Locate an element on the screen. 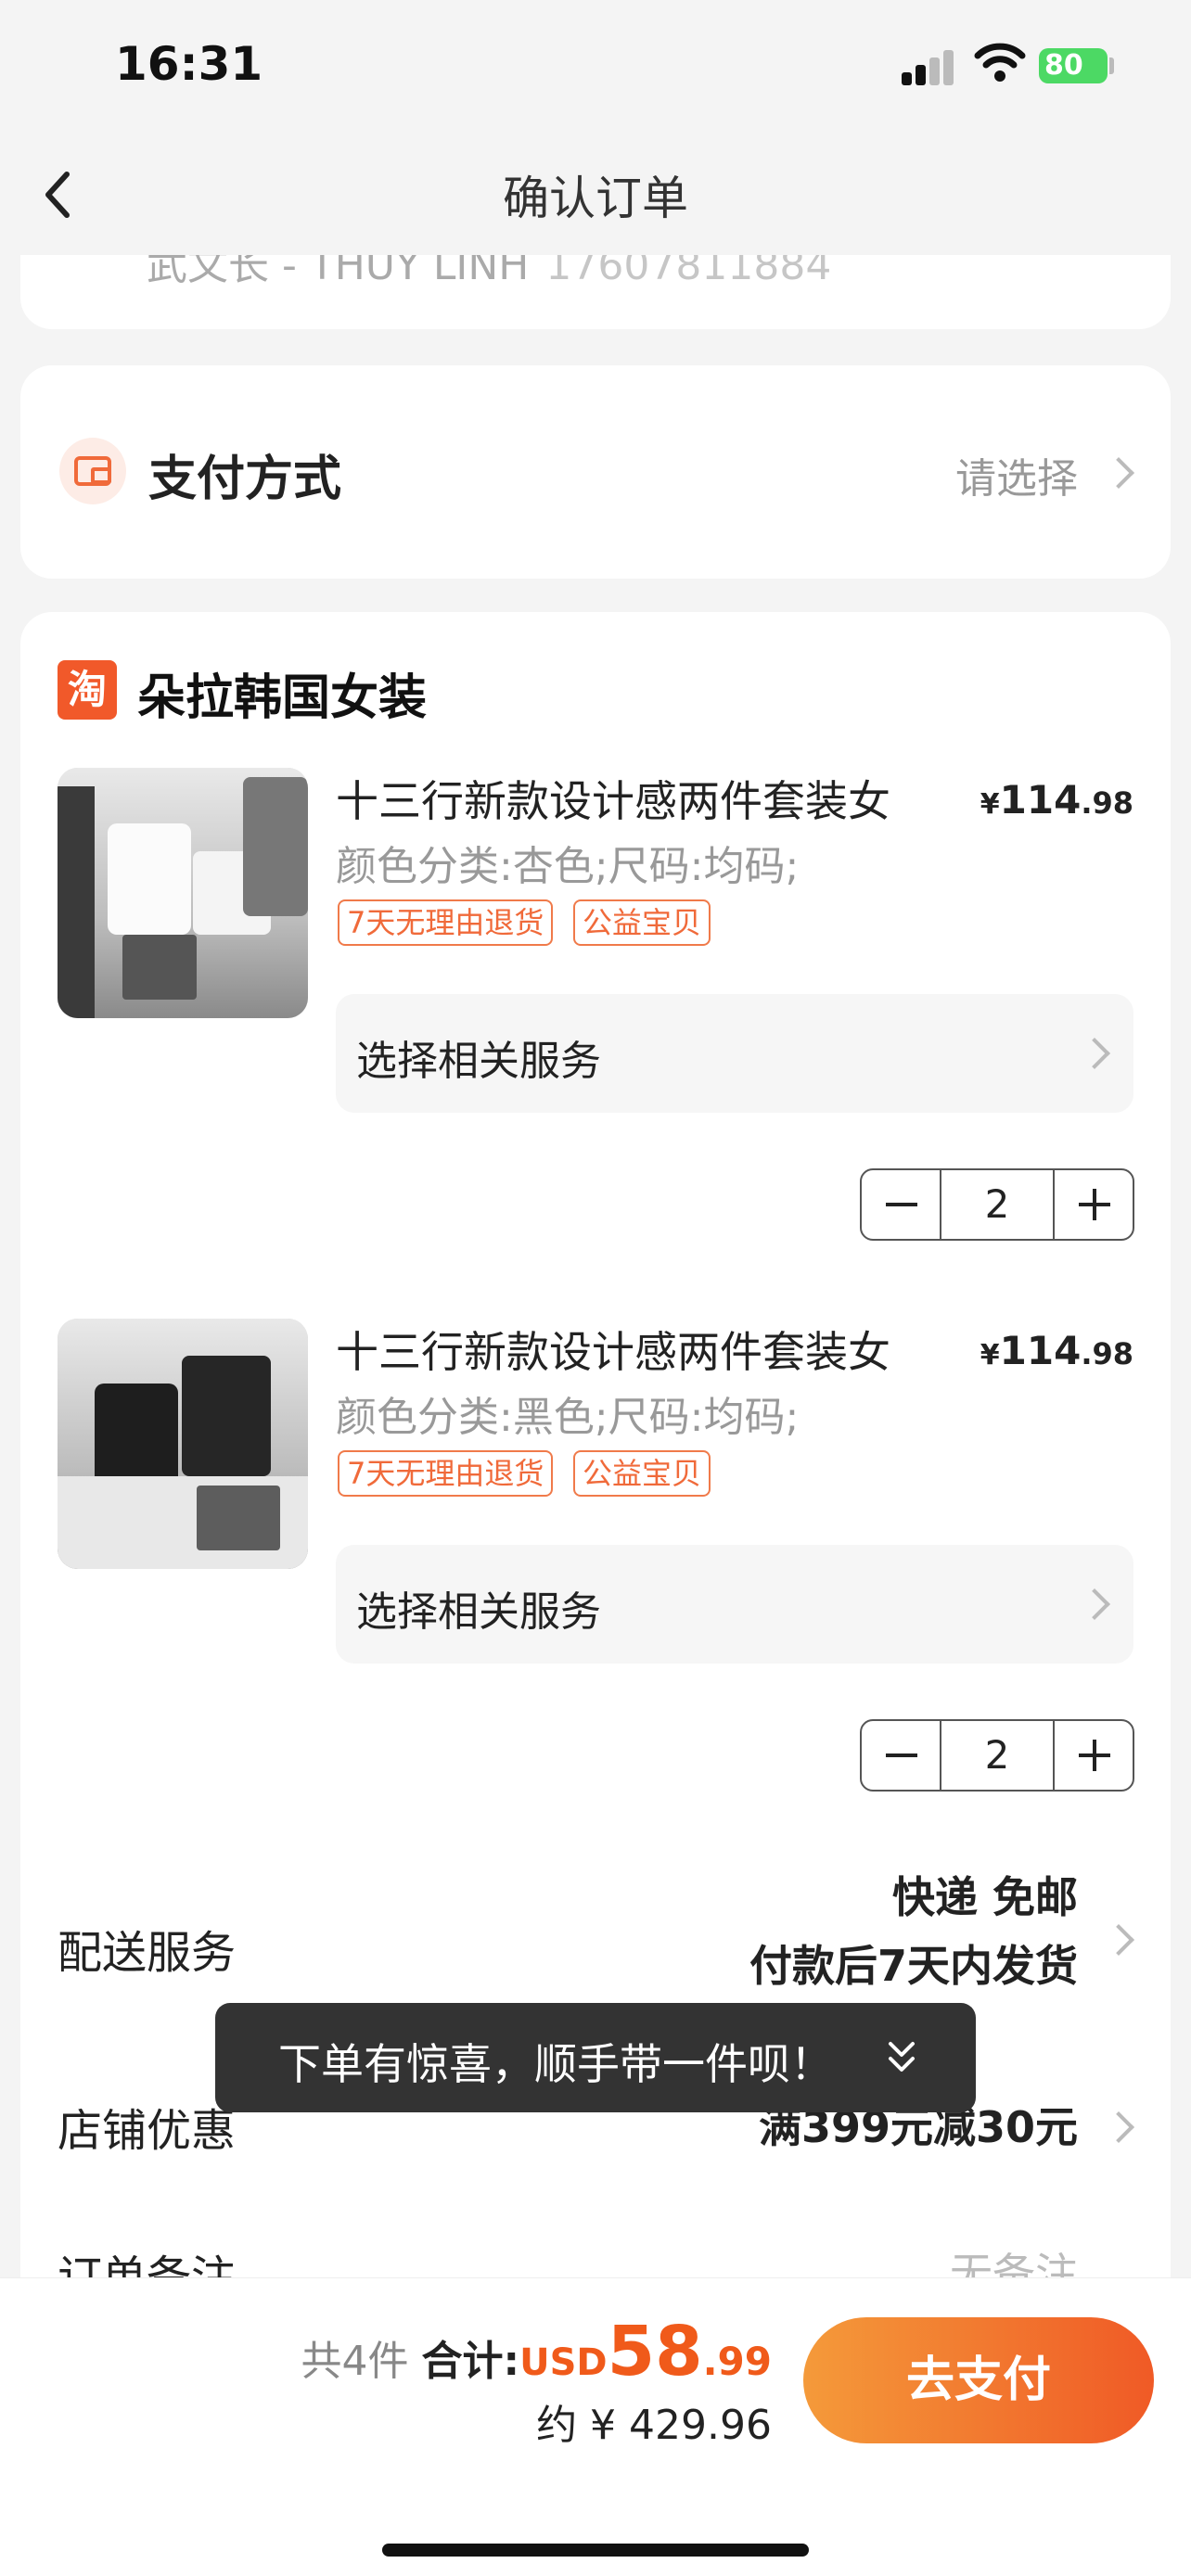 This screenshot has width=1191, height=2576. order-note-value: 无备注 is located at coordinates (1014, 2265).